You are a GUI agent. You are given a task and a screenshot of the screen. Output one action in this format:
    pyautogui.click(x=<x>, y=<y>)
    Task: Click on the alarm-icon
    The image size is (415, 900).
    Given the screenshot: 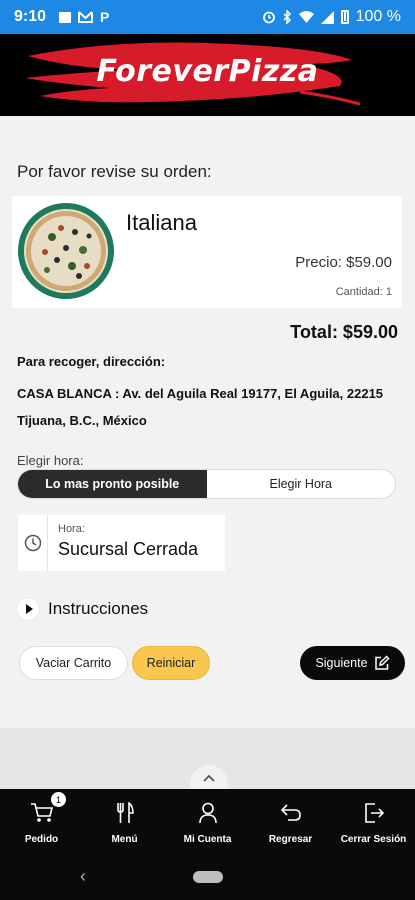 What is the action you would take?
    pyautogui.click(x=269, y=17)
    